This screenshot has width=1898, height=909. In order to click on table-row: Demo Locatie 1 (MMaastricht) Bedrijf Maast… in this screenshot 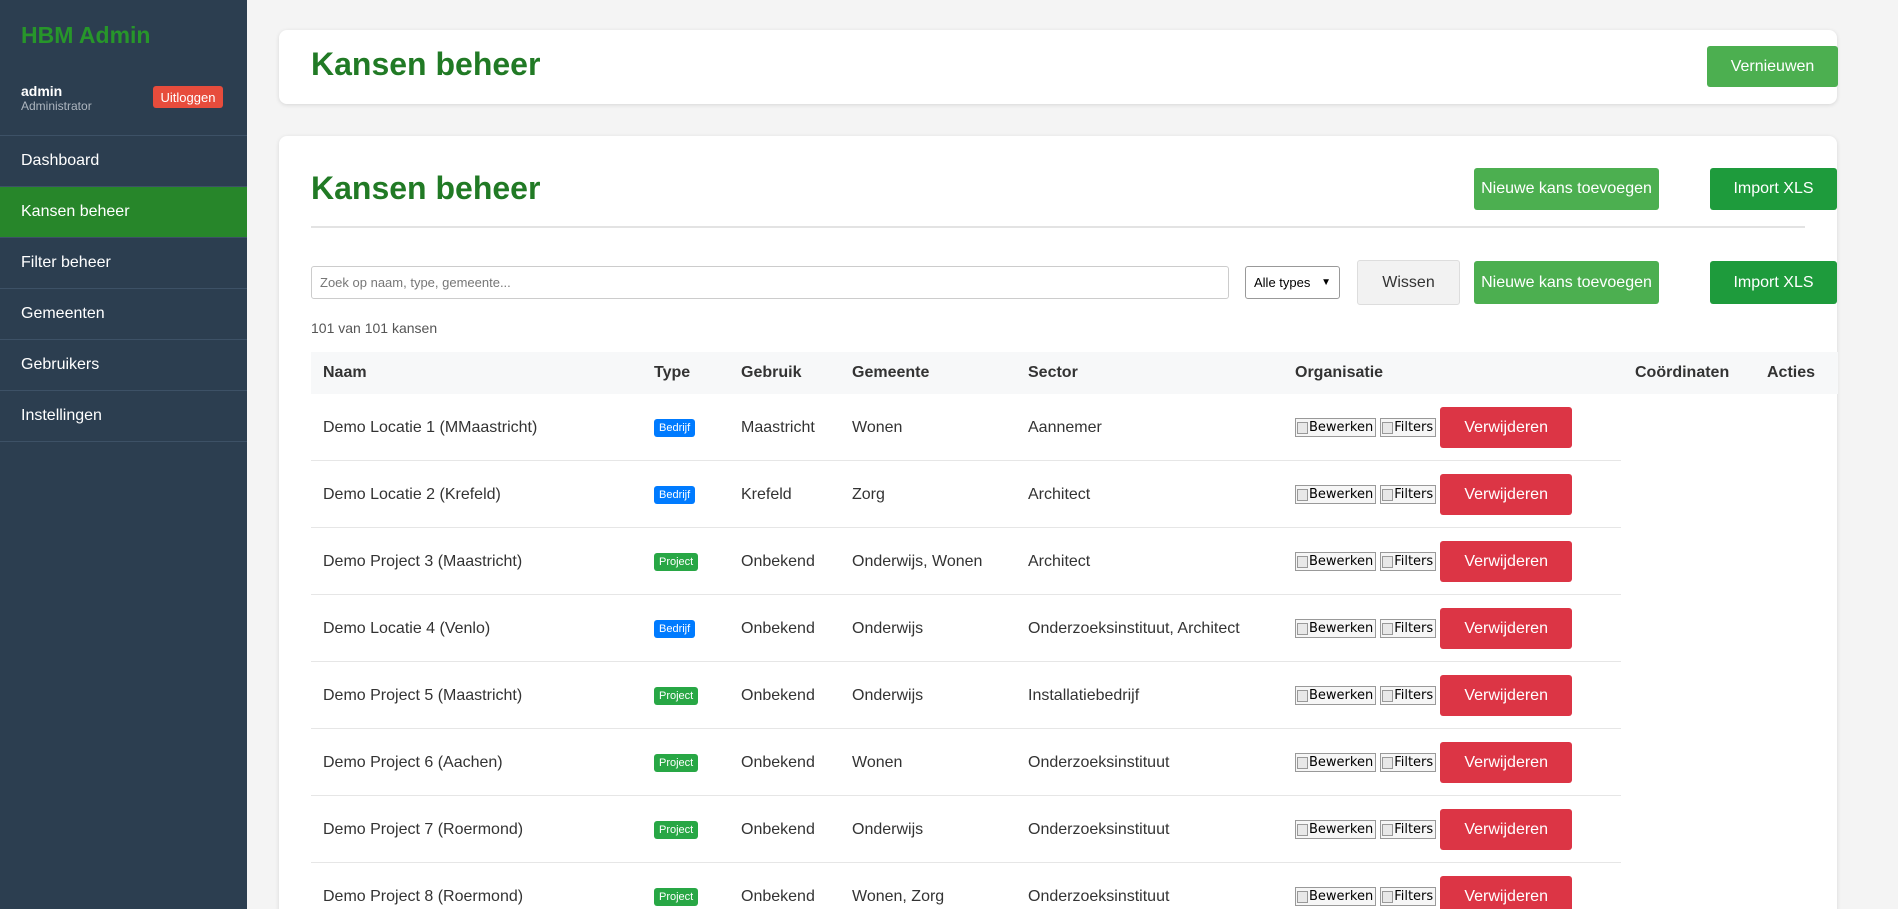, I will do `click(966, 427)`.